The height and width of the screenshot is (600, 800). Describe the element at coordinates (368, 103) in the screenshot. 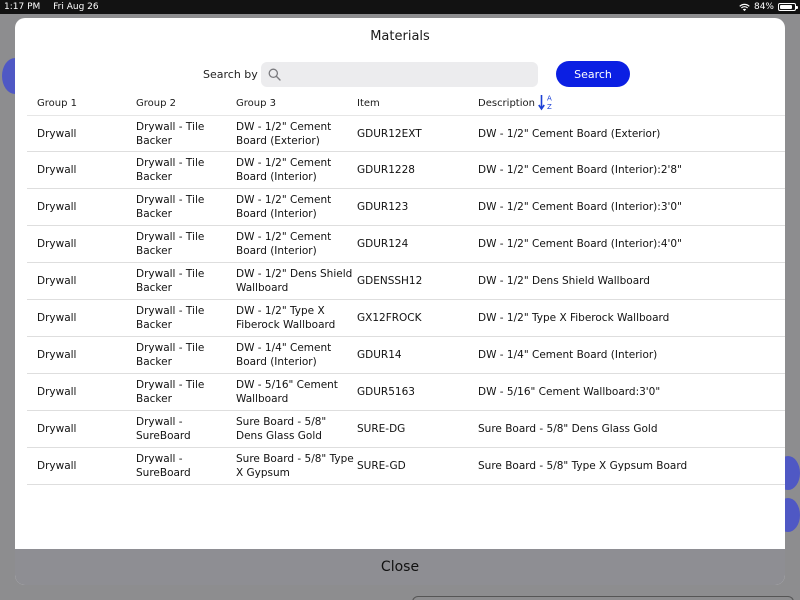

I see `column-header-item: Item` at that location.